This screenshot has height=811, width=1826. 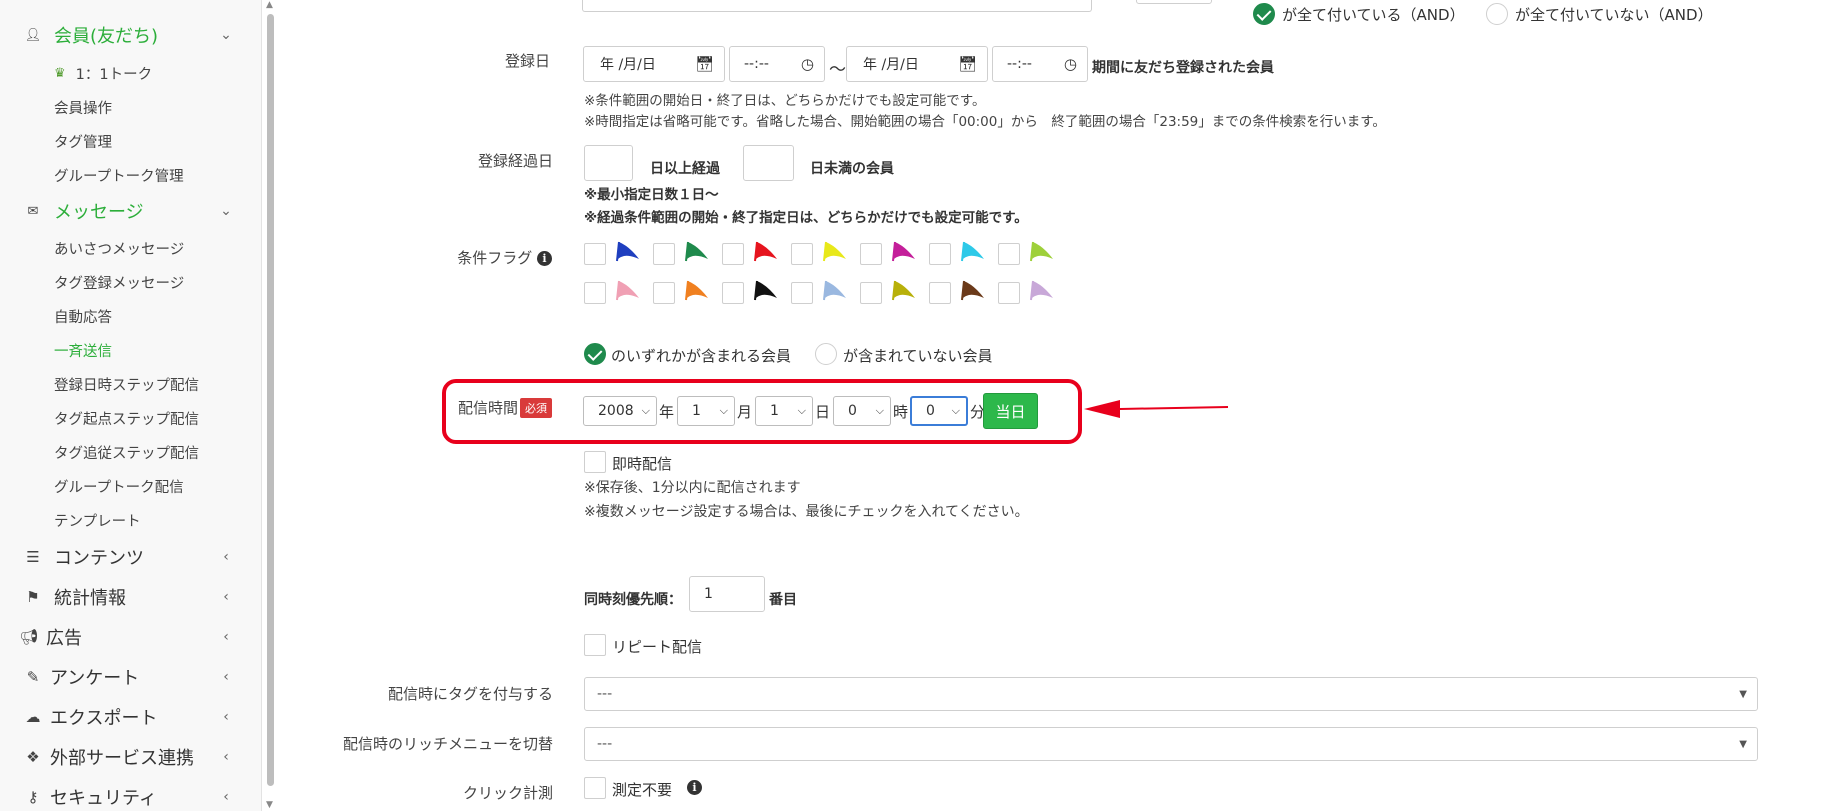 What do you see at coordinates (967, 64) in the screenshot?
I see `calendar-icon: 📅︎` at bounding box center [967, 64].